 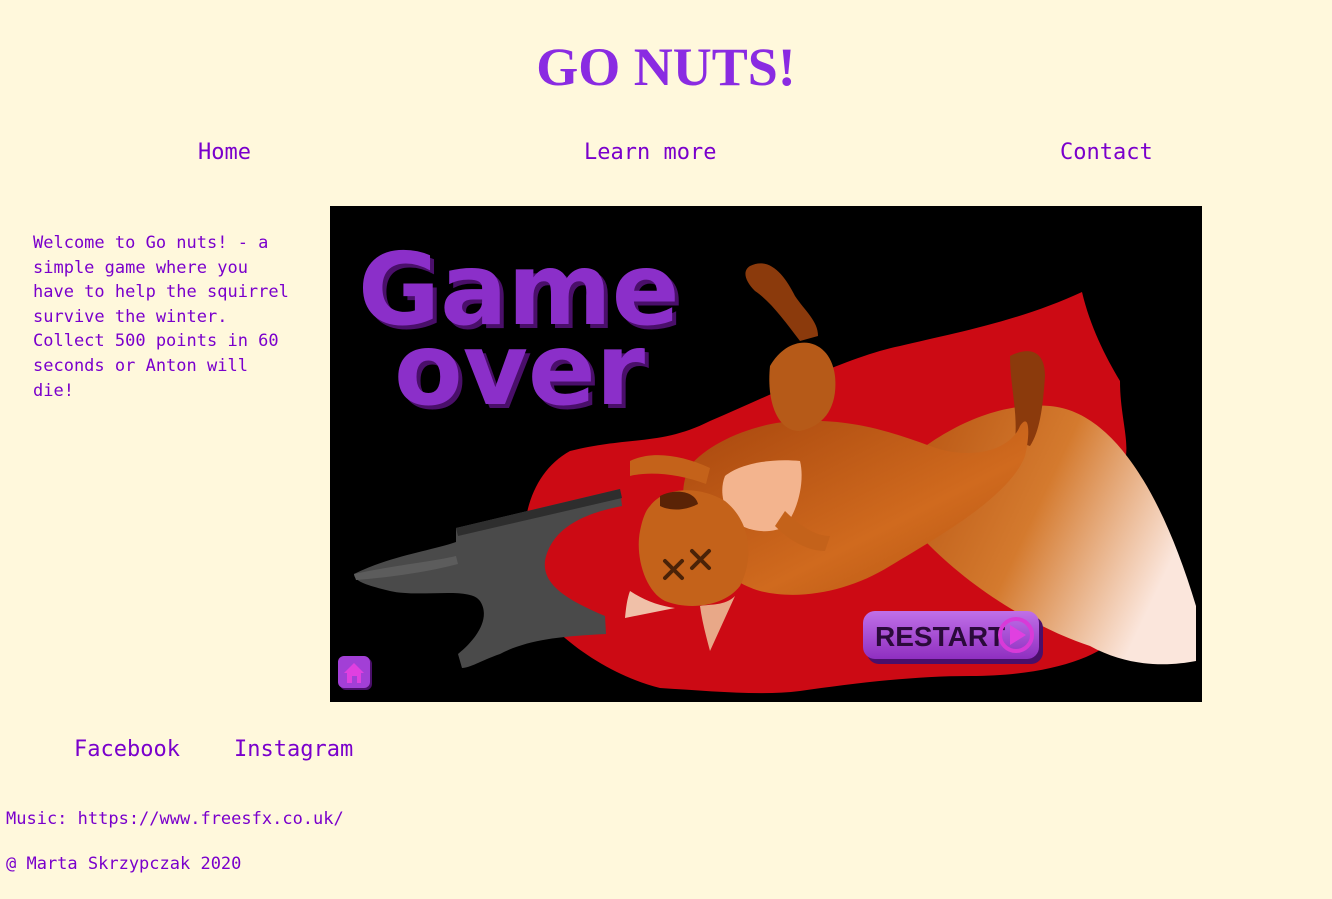 I want to click on nav-home-link: Home, so click(x=224, y=152).